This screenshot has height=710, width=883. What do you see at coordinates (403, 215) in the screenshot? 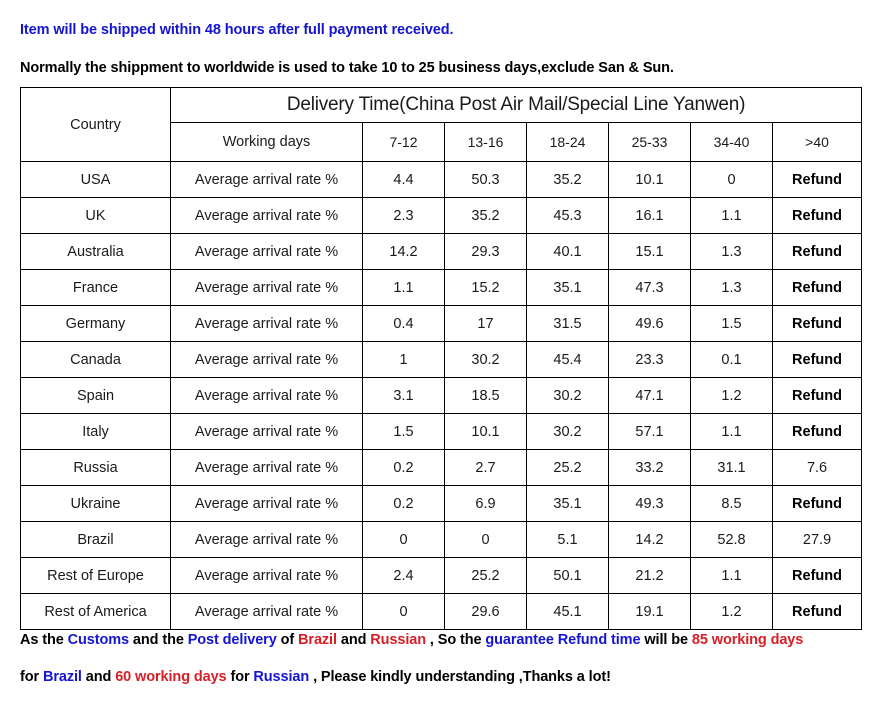
I see `cell-rate-7-12: 2.3` at bounding box center [403, 215].